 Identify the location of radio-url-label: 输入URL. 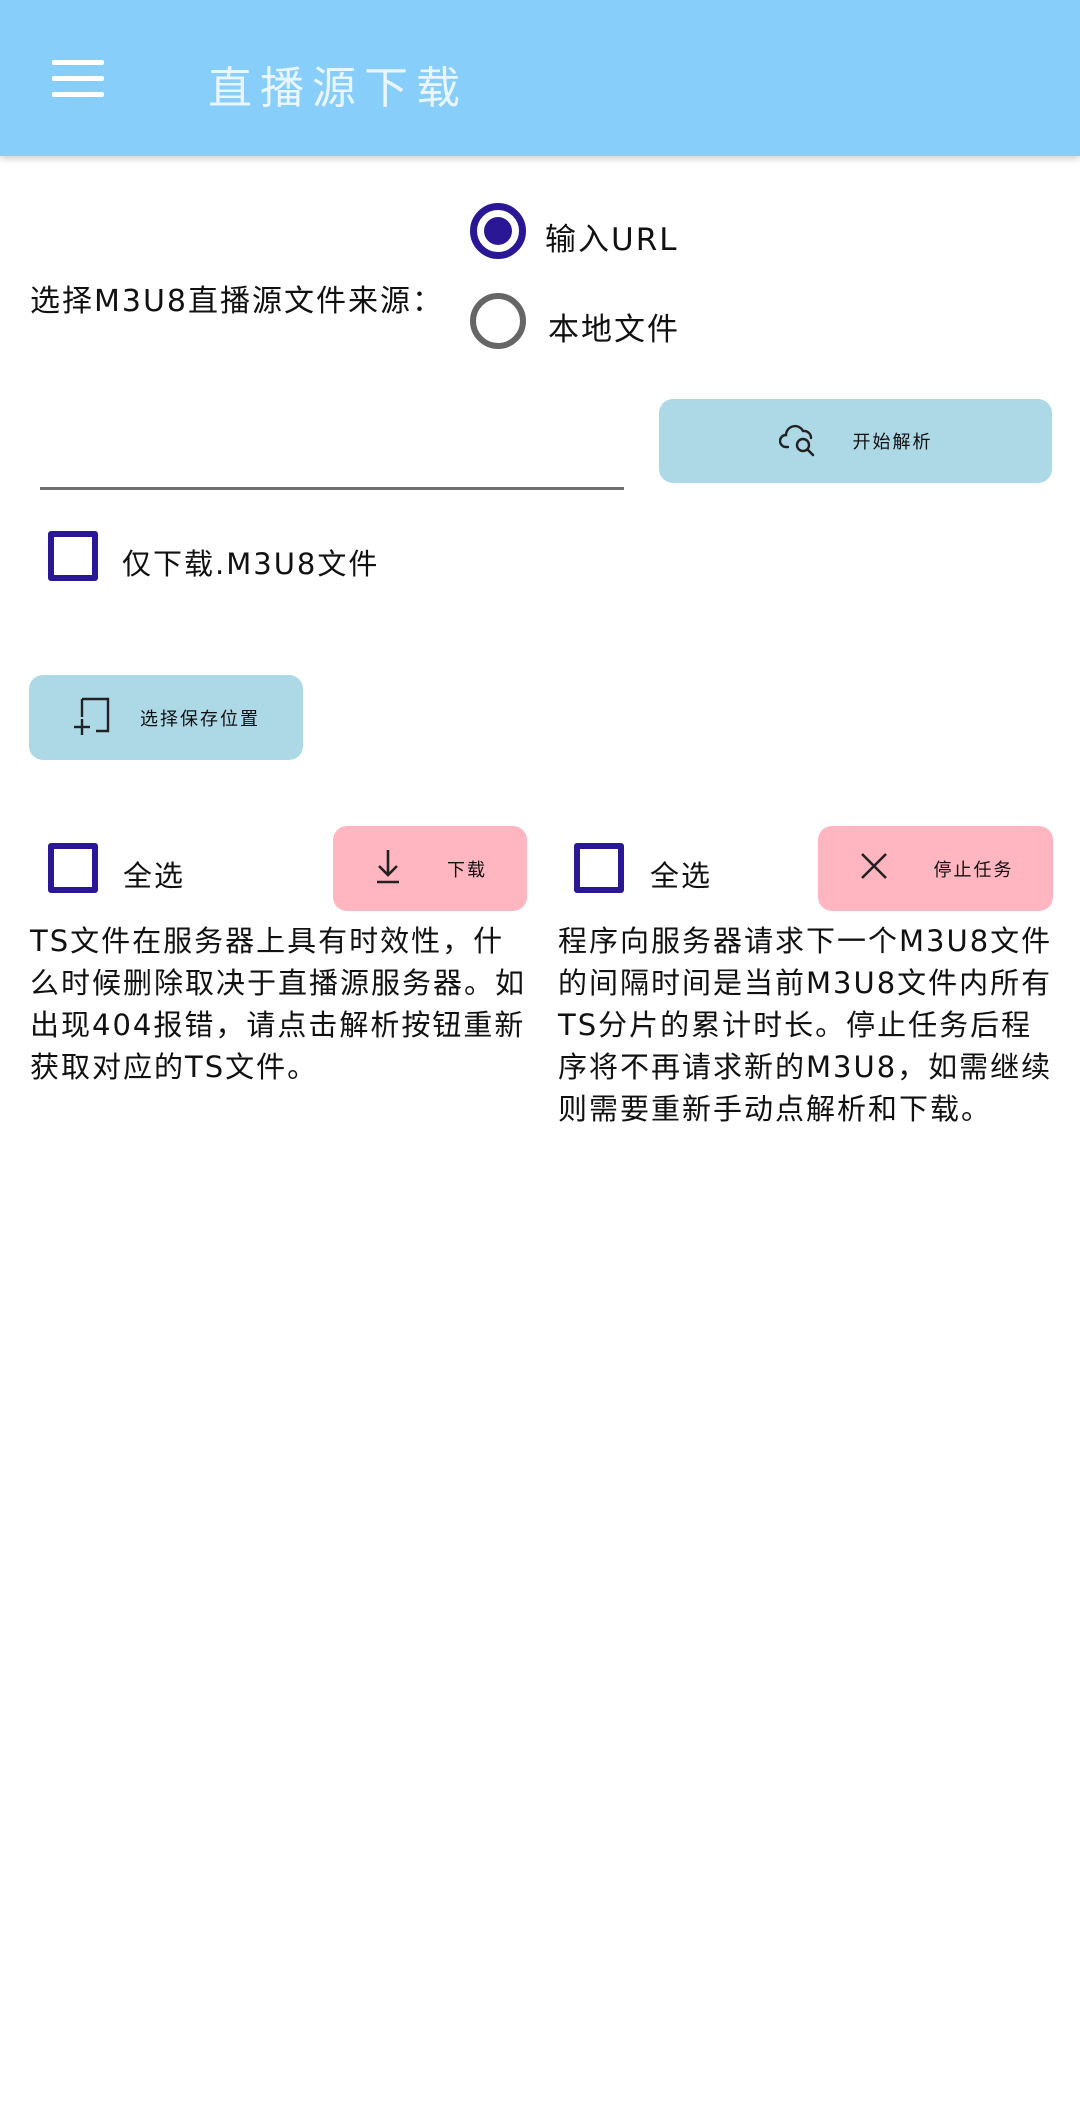
(612, 236).